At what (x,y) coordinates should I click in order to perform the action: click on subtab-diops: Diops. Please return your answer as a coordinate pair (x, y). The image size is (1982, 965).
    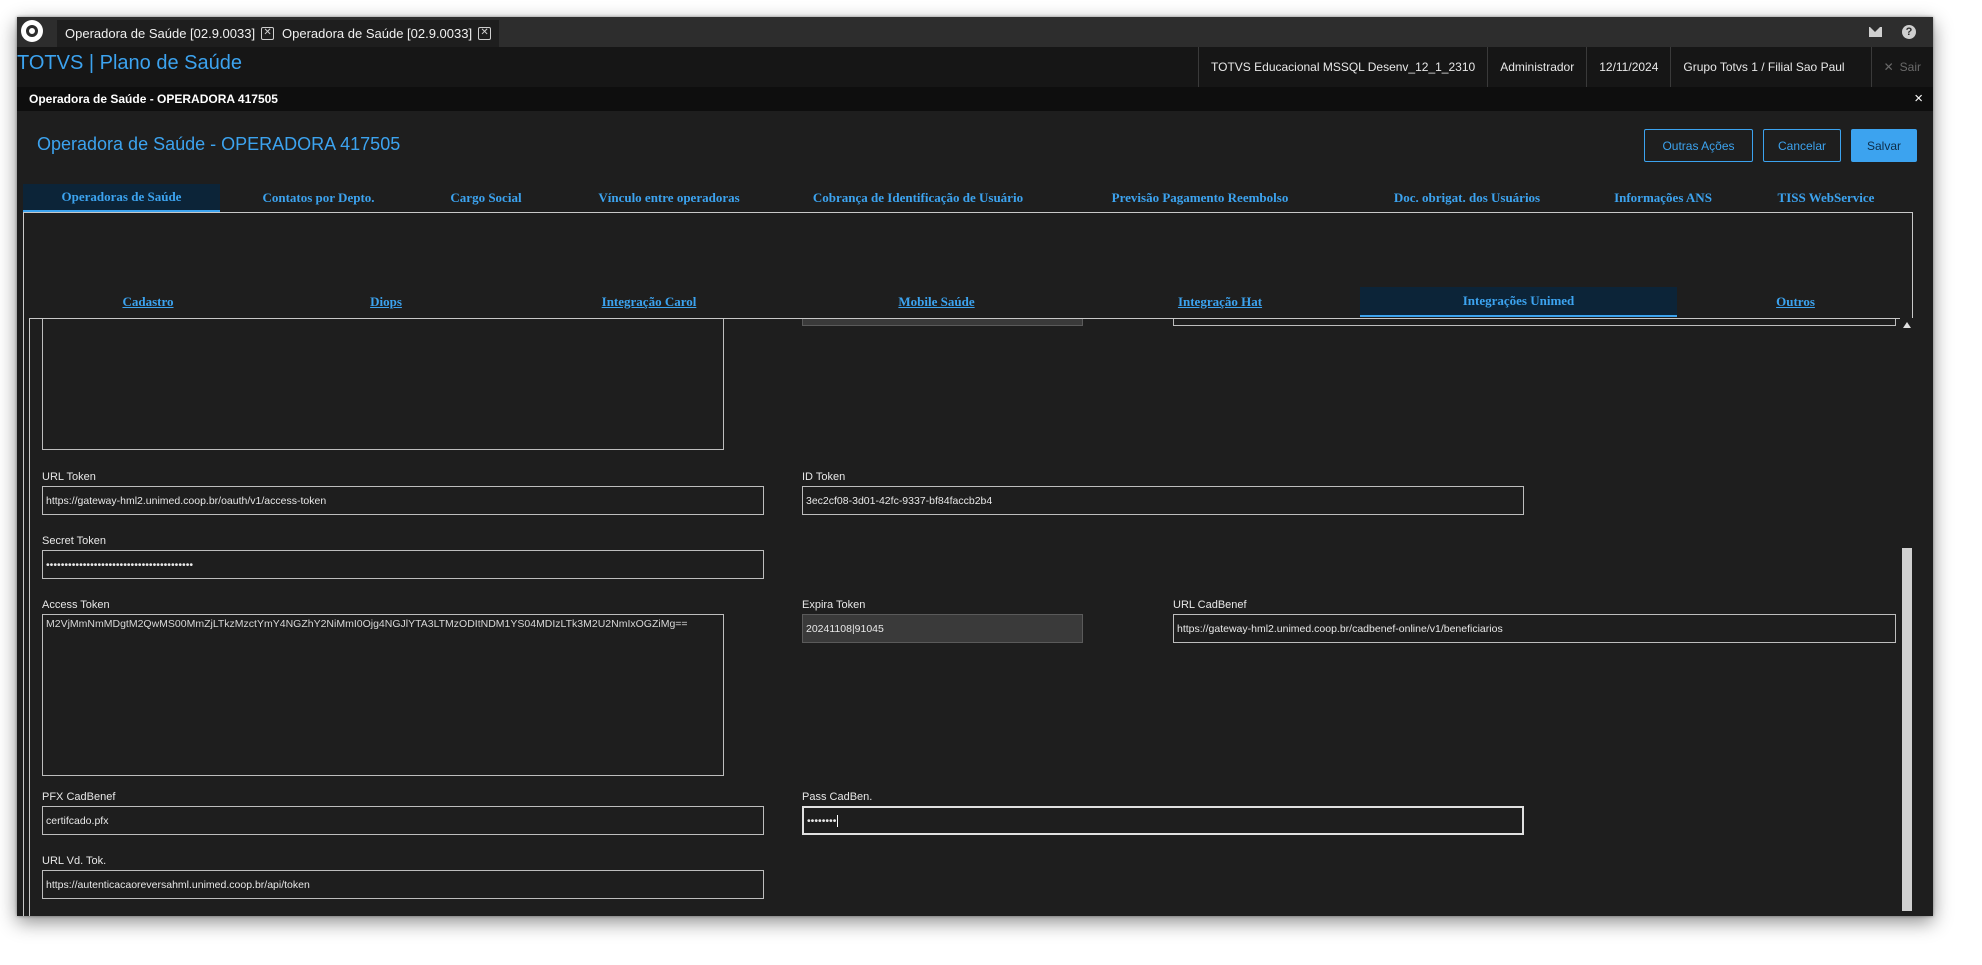
    Looking at the image, I should click on (386, 302).